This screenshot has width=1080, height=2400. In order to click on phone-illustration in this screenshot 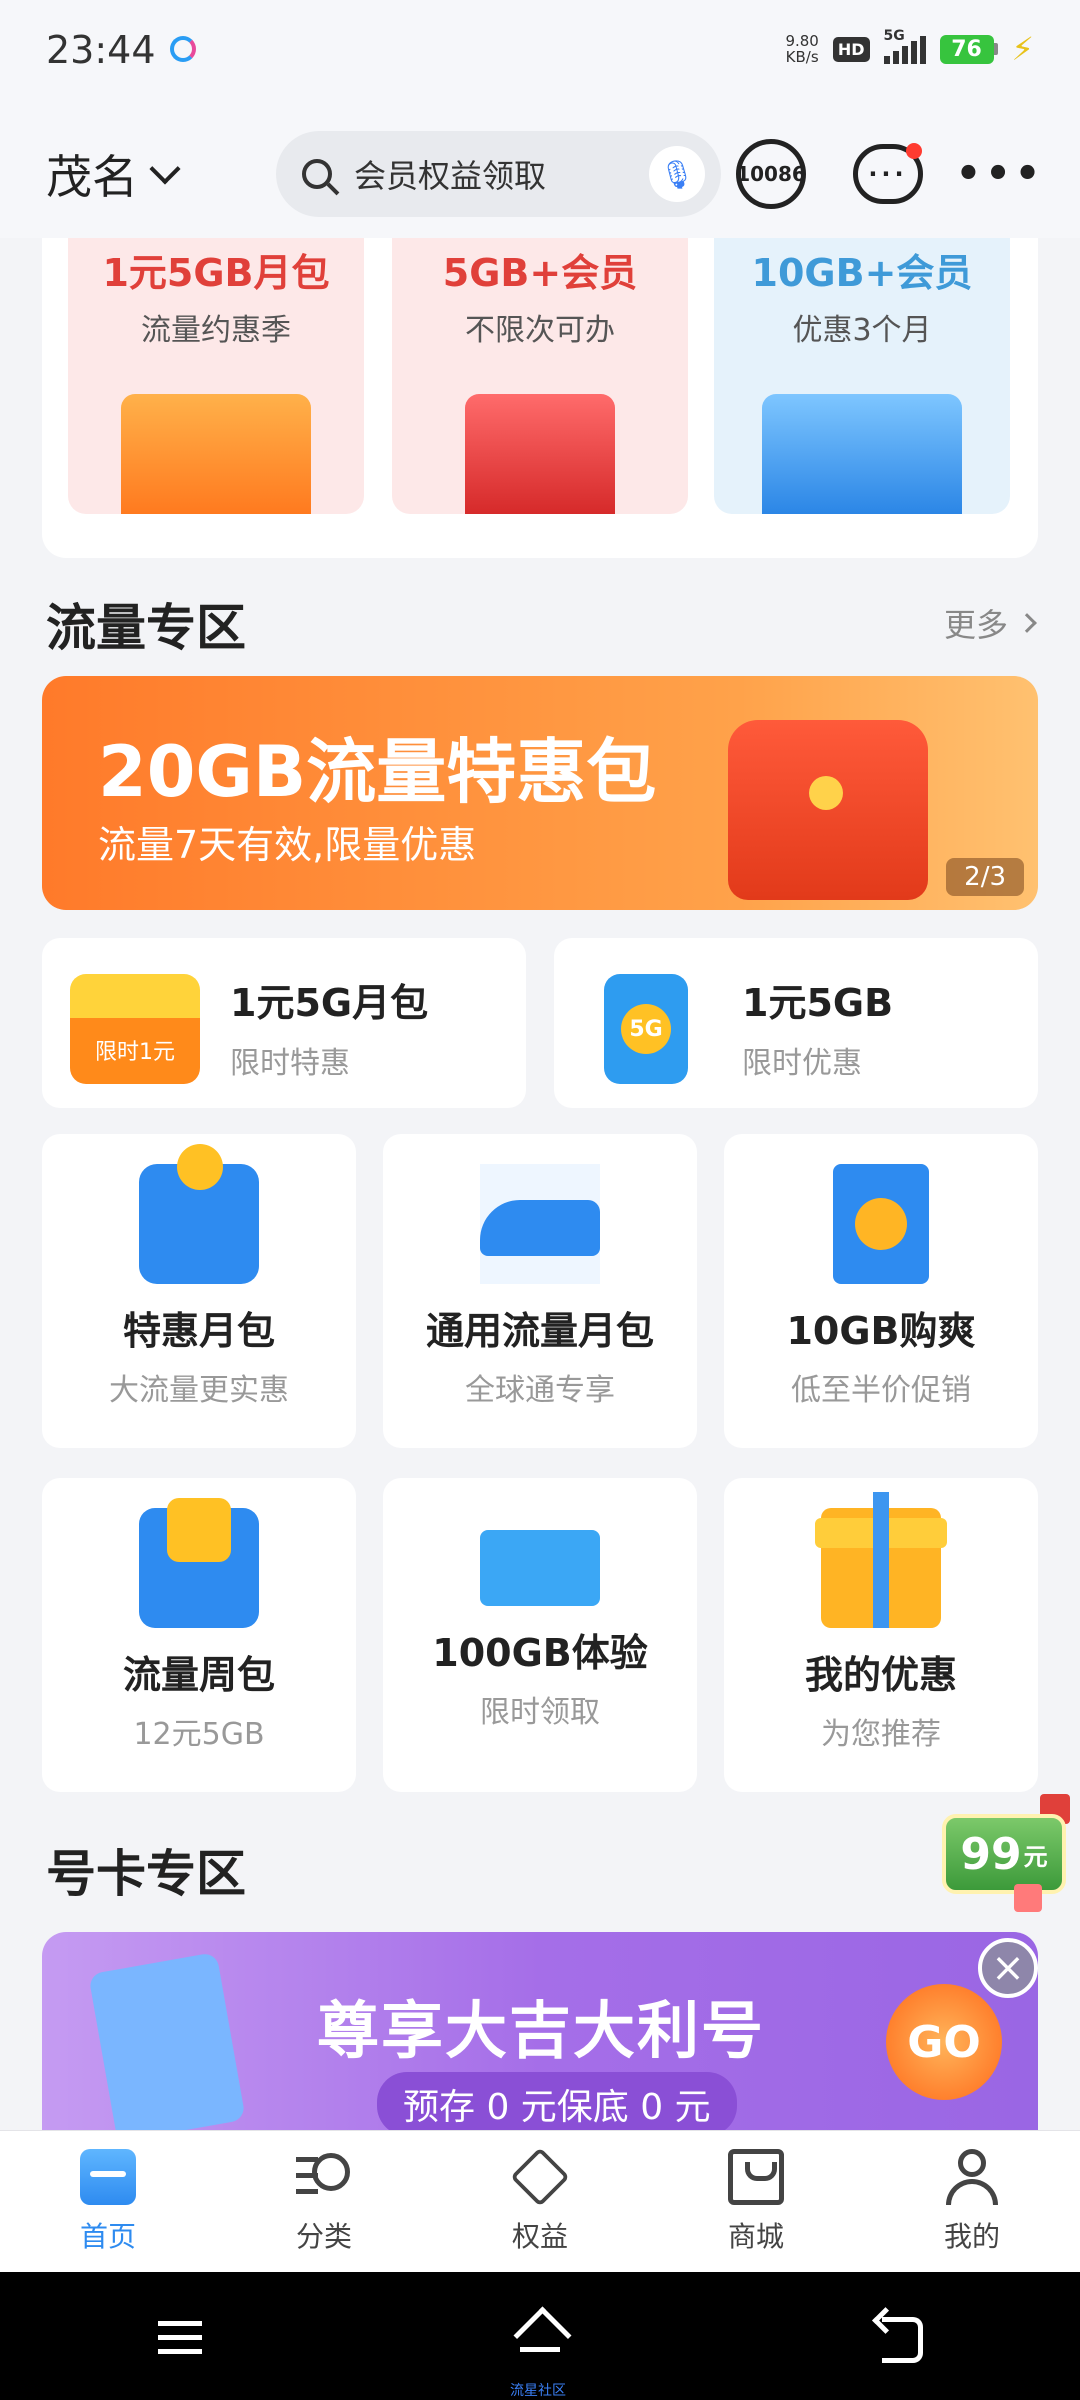, I will do `click(167, 2041)`.